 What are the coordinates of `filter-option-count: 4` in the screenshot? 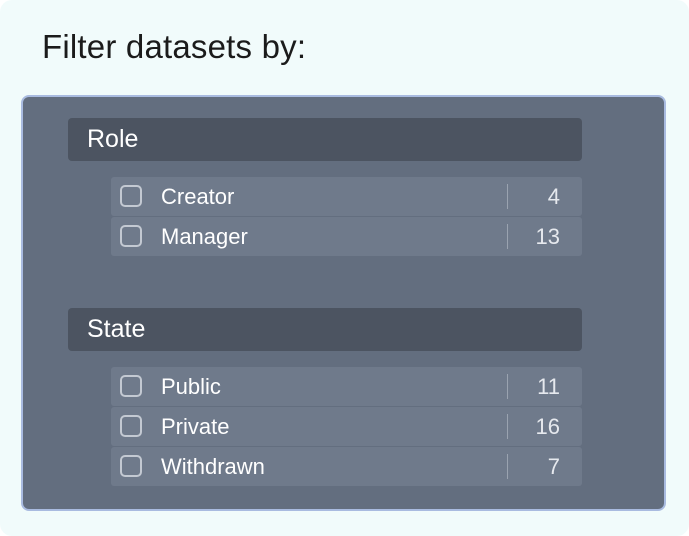 It's located at (553, 196).